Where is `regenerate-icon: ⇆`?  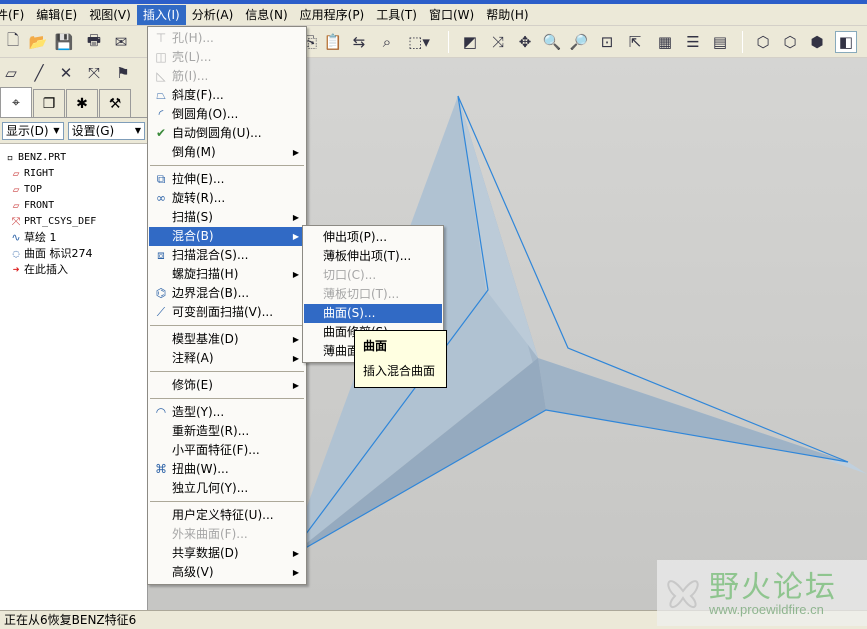 regenerate-icon: ⇆ is located at coordinates (359, 42).